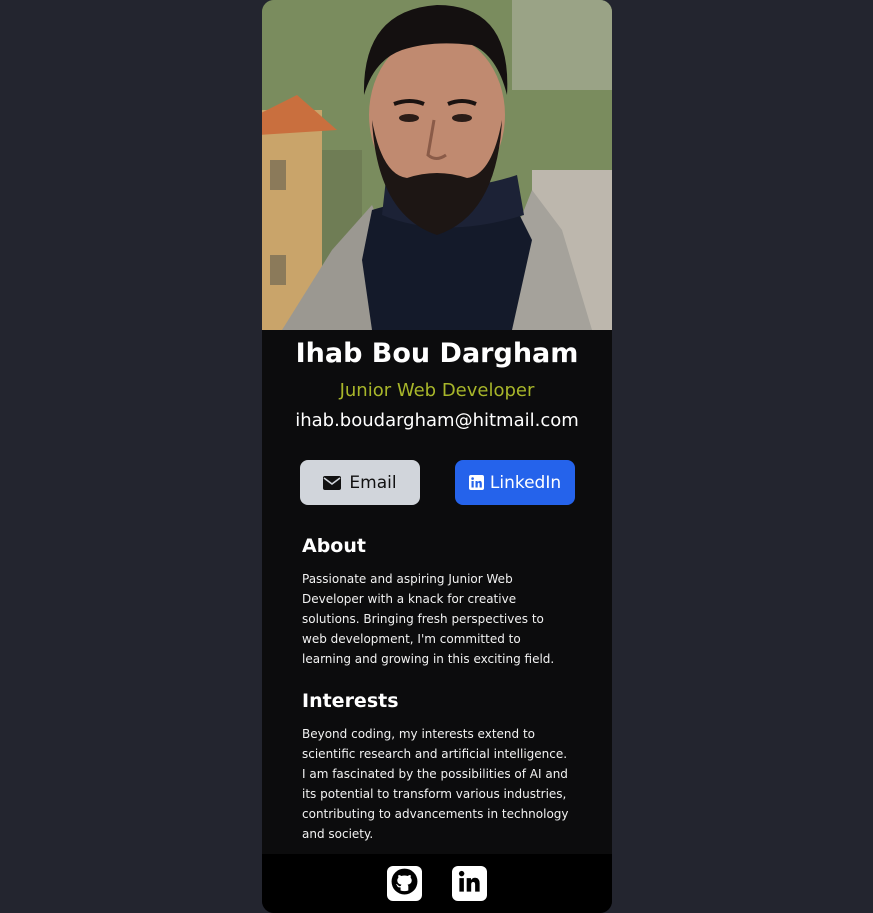 The height and width of the screenshot is (913, 873). I want to click on linkedin-link, so click(469, 883).